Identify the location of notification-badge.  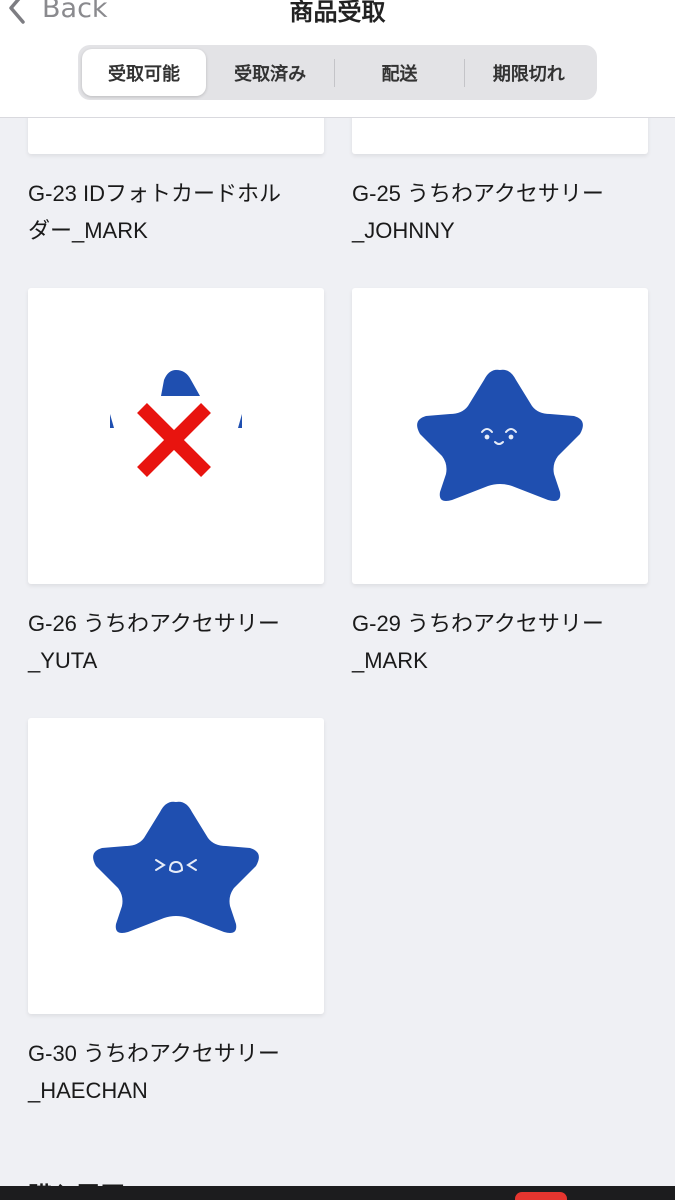
(541, 1196).